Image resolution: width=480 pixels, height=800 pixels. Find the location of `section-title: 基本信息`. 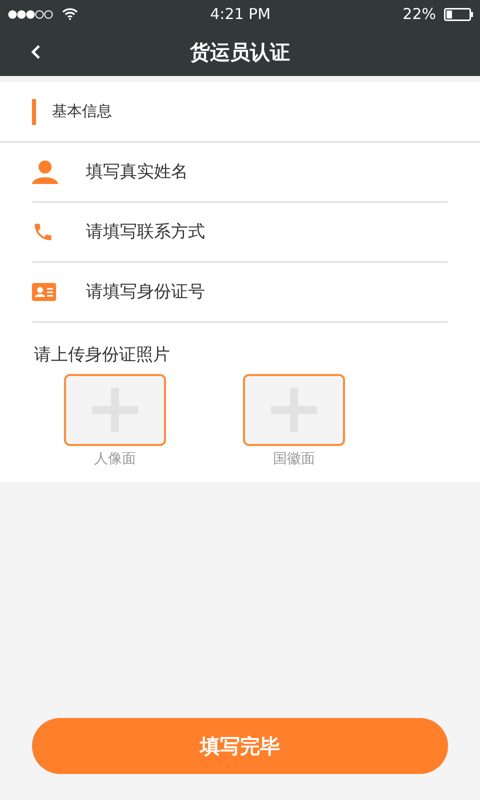

section-title: 基本信息 is located at coordinates (82, 111).